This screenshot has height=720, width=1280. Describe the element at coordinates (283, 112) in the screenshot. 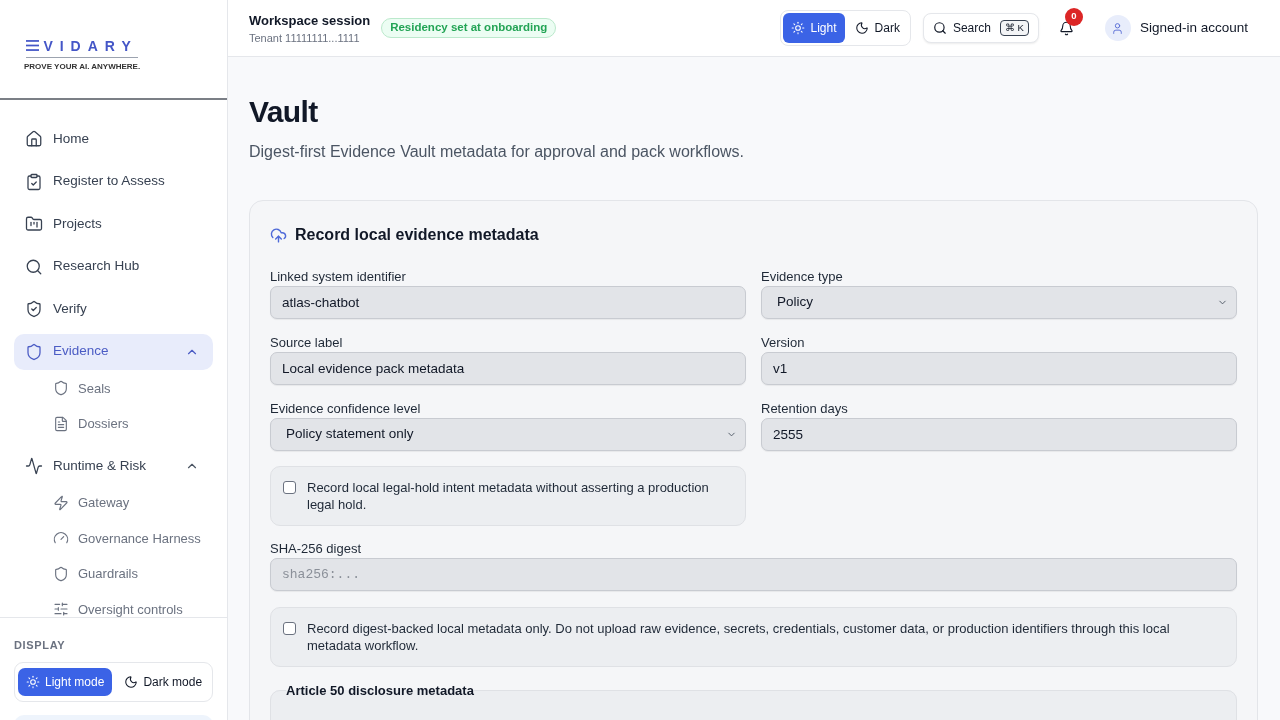

I see `page-title: Vault` at that location.